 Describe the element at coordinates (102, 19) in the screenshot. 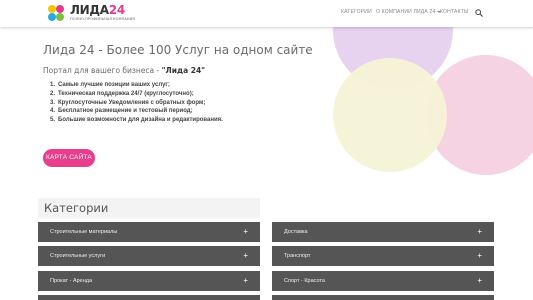

I see `logo-tagline: ПОЛНО-ПРОФИЛЬНАЯ КОМПАНИЯ` at that location.